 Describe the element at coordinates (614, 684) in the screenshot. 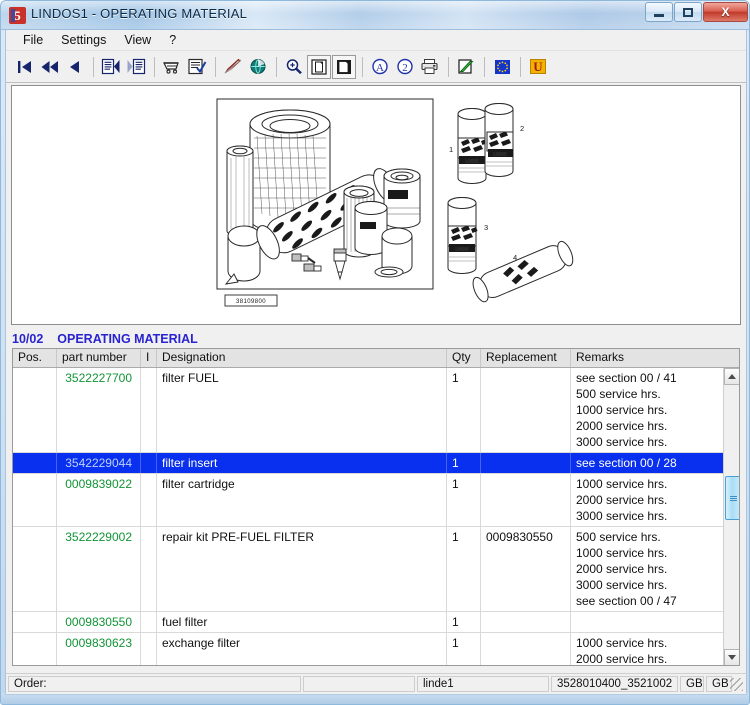

I see `status-document-field: 3528010400_3521002` at that location.